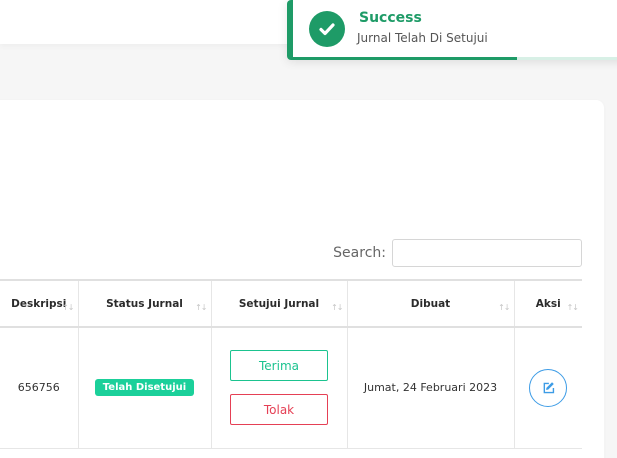 This screenshot has height=458, width=617. Describe the element at coordinates (430, 303) in the screenshot. I see `column-header-dibuat: Dibuat ↑↓` at that location.